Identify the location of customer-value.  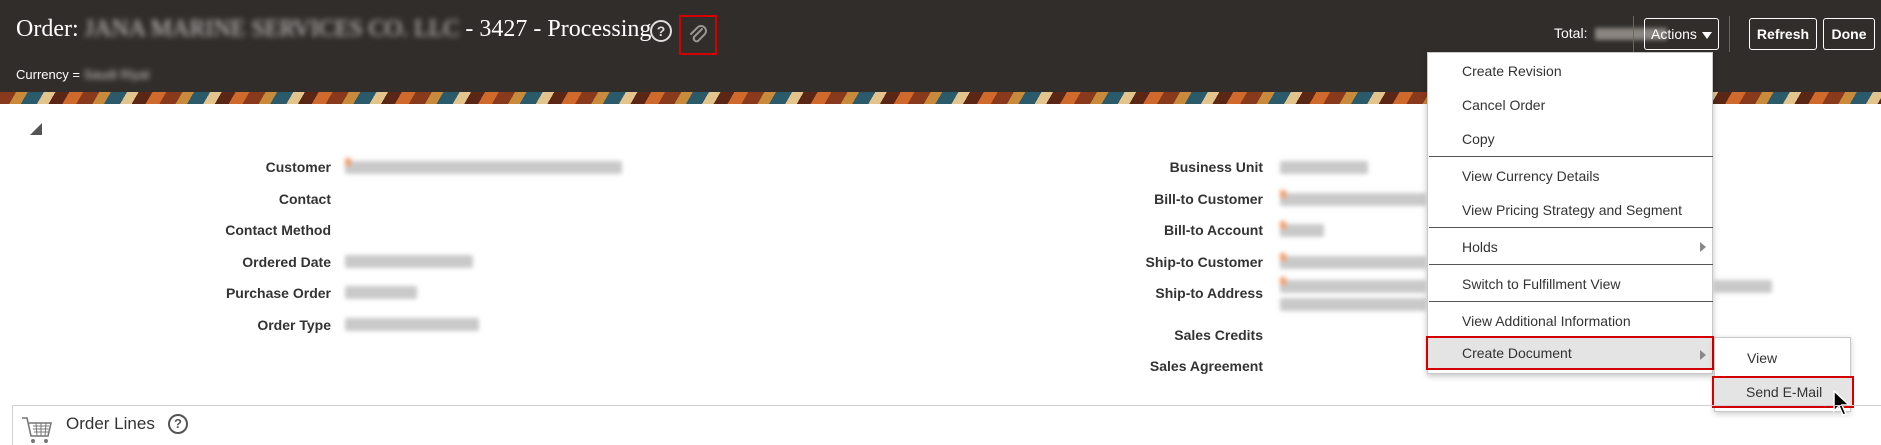
(483, 166).